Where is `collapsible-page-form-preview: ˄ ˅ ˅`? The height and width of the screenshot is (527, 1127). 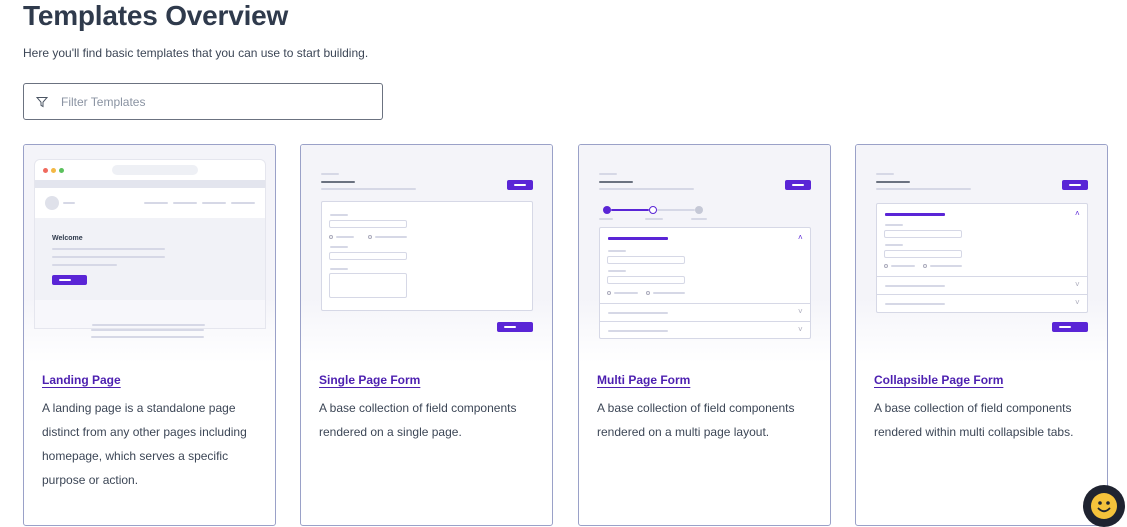
collapsible-page-form-preview: ˄ ˅ ˅ is located at coordinates (982, 255).